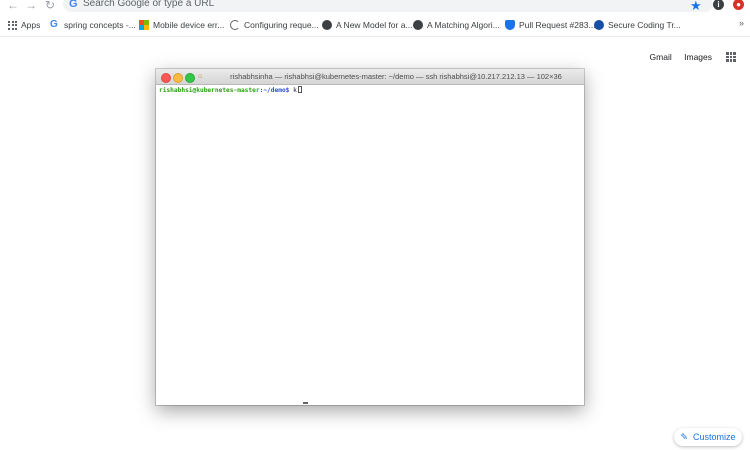 The height and width of the screenshot is (450, 750). Describe the element at coordinates (684, 436) in the screenshot. I see `pencil-icon: ✎` at that location.